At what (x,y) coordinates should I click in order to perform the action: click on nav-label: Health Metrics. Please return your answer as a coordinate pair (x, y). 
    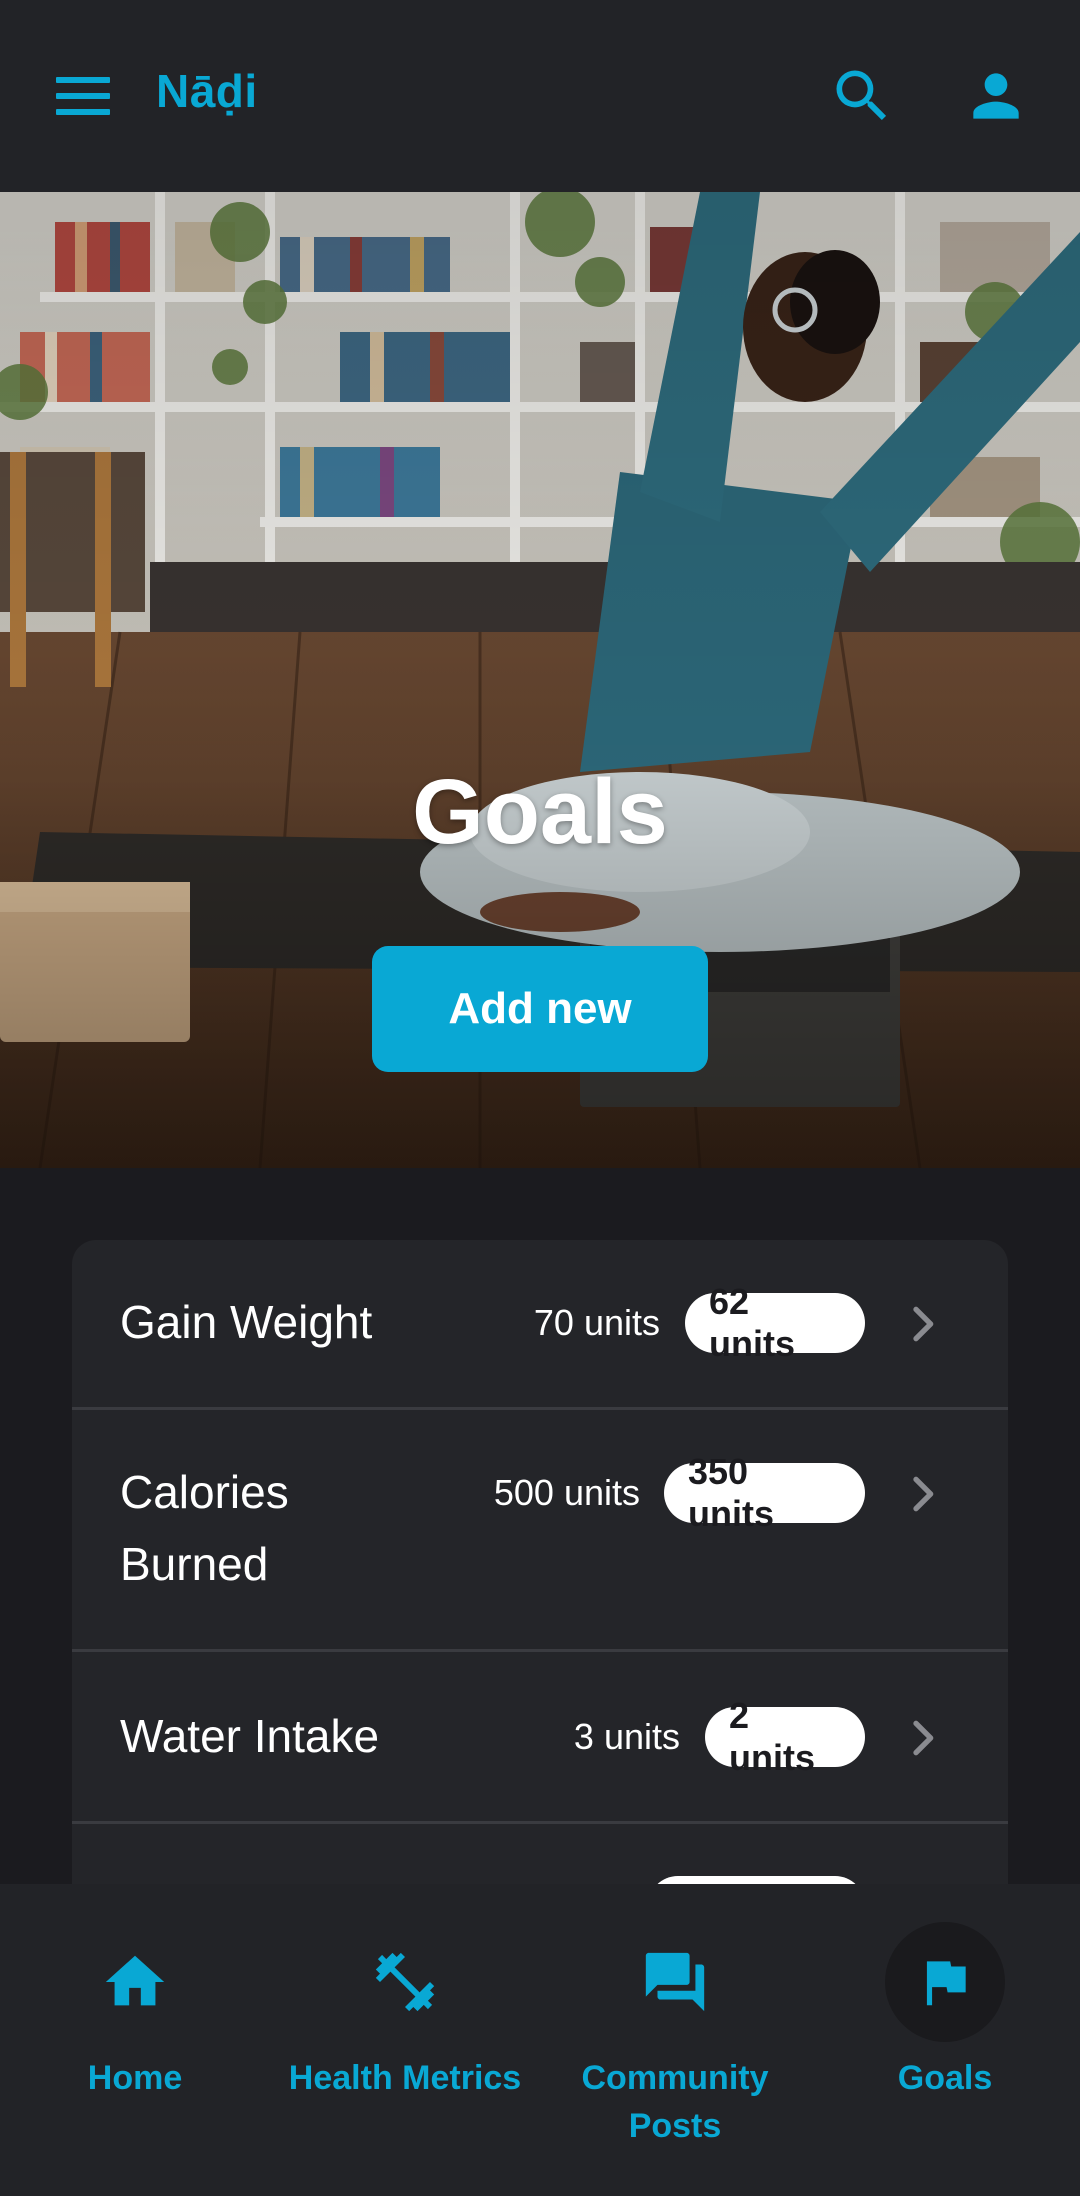
    Looking at the image, I should click on (405, 2078).